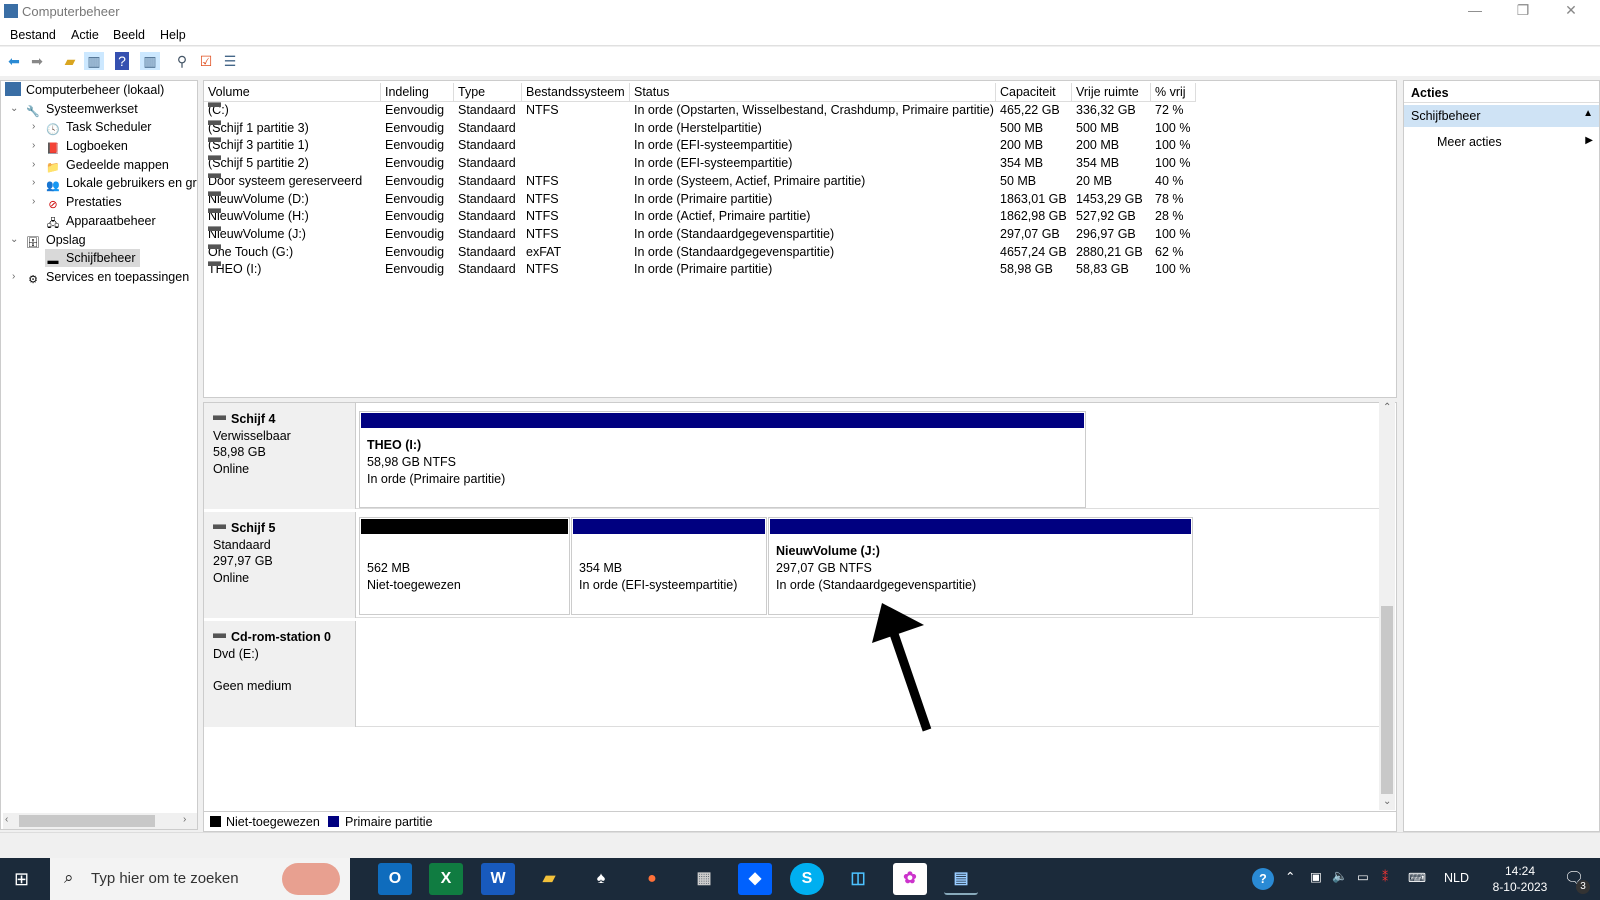 The width and height of the screenshot is (1600, 900). Describe the element at coordinates (84, 90) in the screenshot. I see `tree-root: Computerbeheer (lokaal)` at that location.